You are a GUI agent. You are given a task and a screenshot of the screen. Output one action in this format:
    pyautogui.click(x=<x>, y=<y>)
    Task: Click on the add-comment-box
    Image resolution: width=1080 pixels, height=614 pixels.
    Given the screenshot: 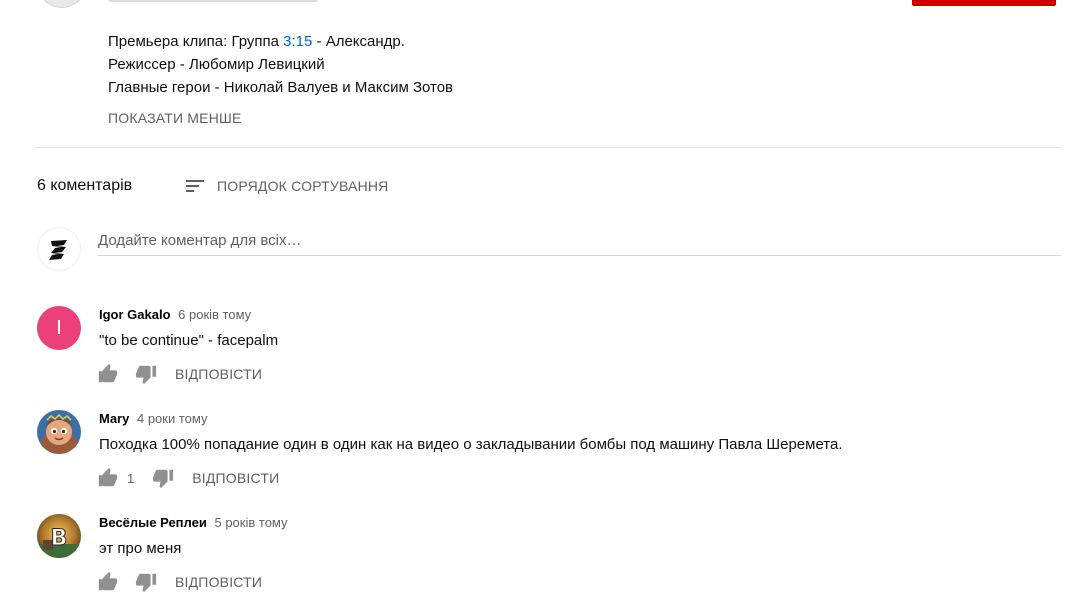 What is the action you would take?
    pyautogui.click(x=579, y=242)
    